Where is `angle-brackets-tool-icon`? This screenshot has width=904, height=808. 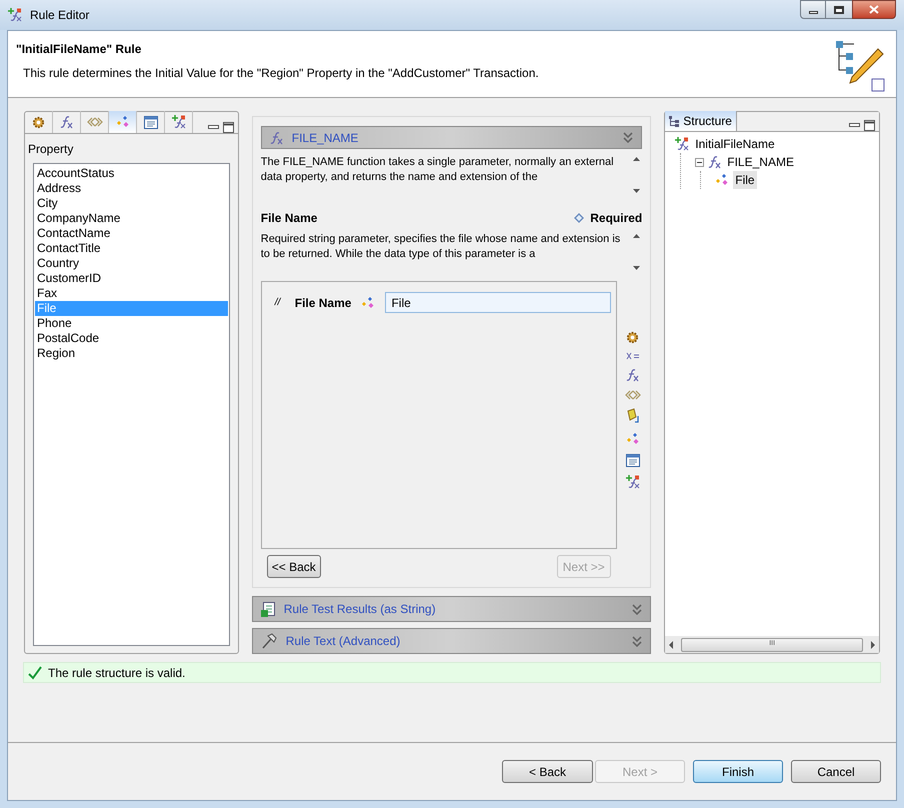
angle-brackets-tool-icon is located at coordinates (632, 395).